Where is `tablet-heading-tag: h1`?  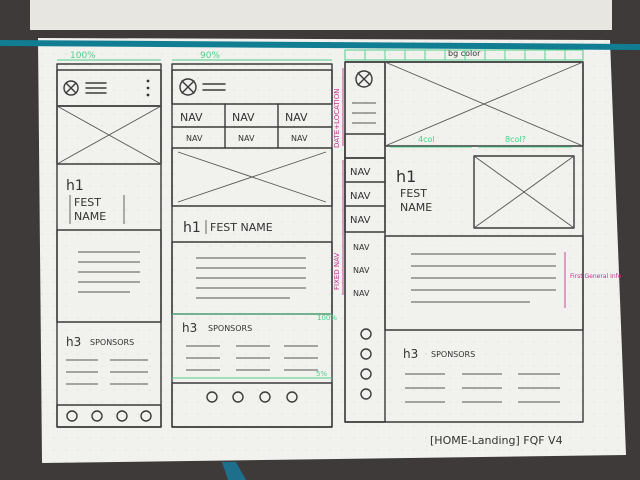 tablet-heading-tag: h1 is located at coordinates (192, 228).